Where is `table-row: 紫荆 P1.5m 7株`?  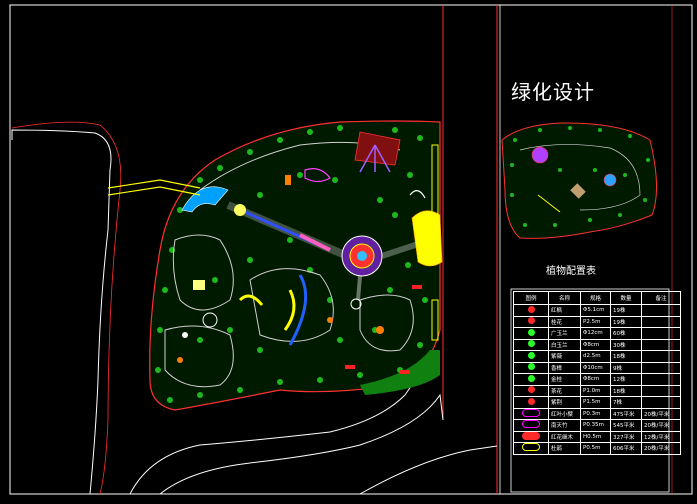
table-row: 紫荆 P1.5m 7株 is located at coordinates (597, 402).